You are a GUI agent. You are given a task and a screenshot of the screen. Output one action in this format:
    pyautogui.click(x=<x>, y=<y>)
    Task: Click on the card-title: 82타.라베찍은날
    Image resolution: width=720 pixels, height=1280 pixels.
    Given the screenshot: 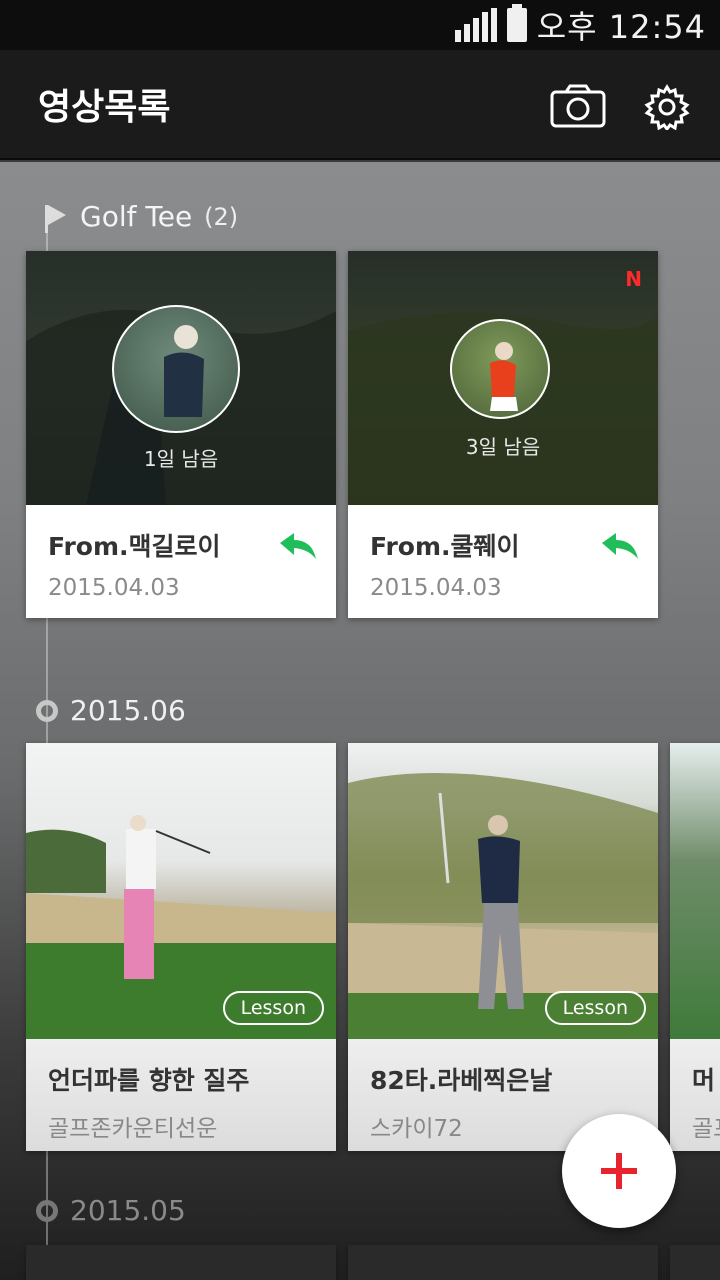 What is the action you would take?
    pyautogui.click(x=461, y=1080)
    